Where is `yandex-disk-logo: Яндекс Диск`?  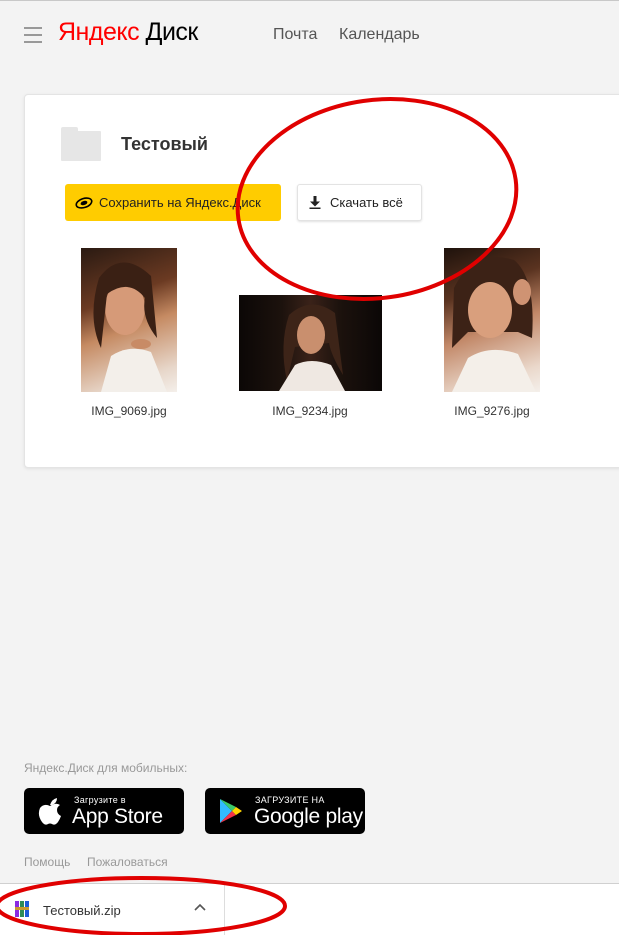 yandex-disk-logo: Яндекс Диск is located at coordinates (128, 32).